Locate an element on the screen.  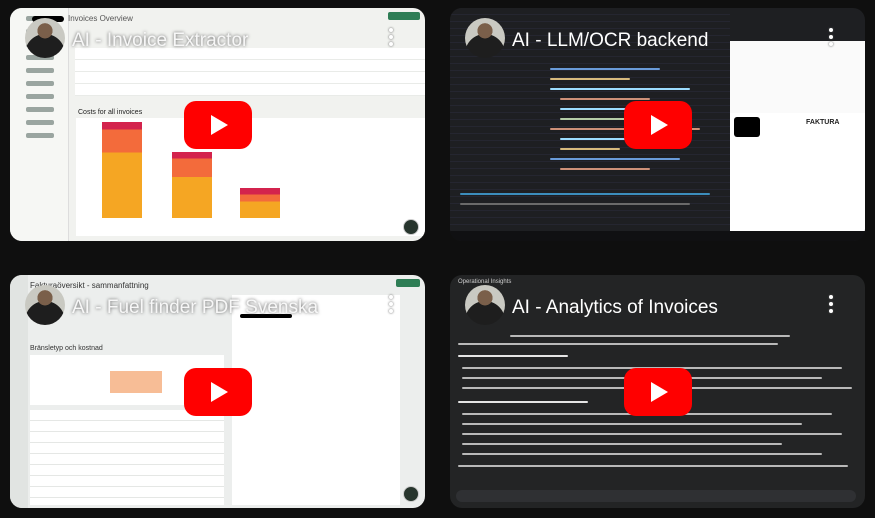
taskbar is located at coordinates (657, 236).